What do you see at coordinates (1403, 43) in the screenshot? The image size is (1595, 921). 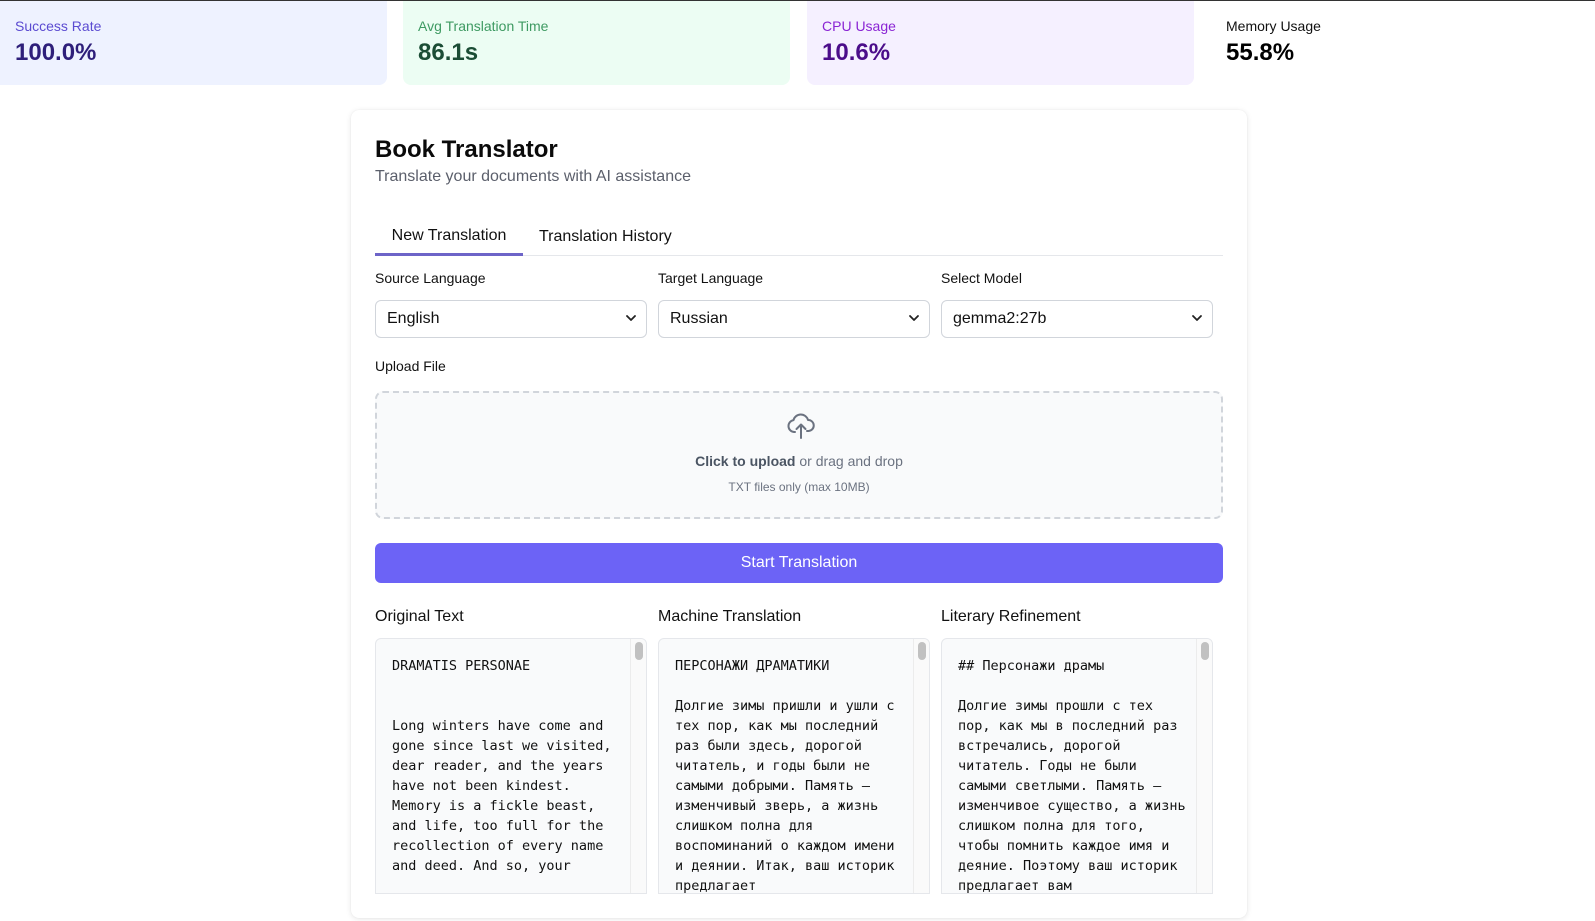 I see `stat-card-memory-usage: Memory Usage 55.8%` at bounding box center [1403, 43].